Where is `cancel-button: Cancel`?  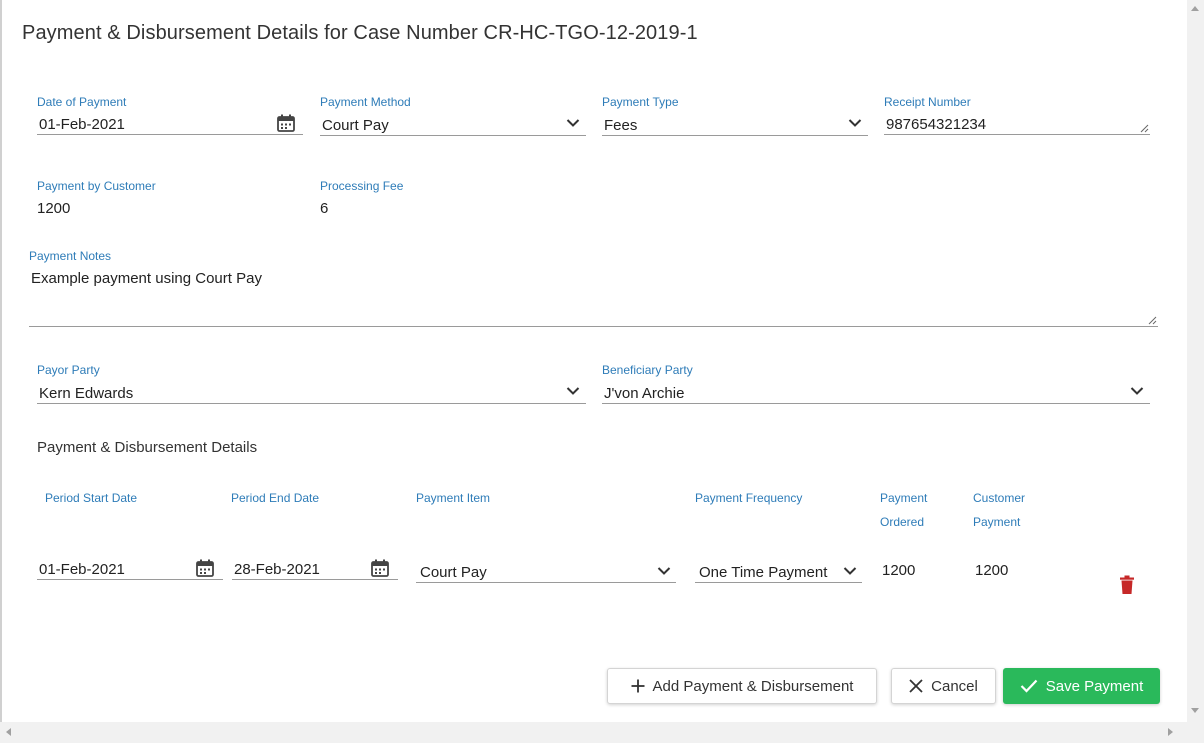 cancel-button: Cancel is located at coordinates (943, 686).